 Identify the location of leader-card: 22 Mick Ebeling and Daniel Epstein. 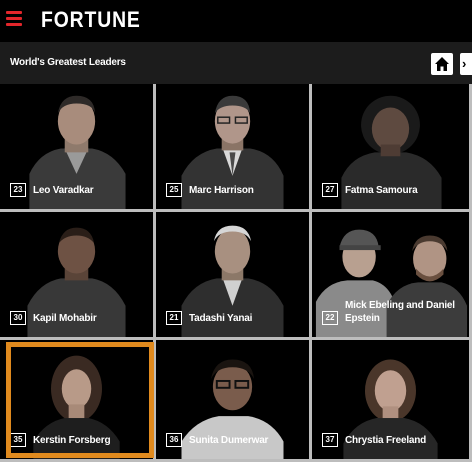
(392, 276).